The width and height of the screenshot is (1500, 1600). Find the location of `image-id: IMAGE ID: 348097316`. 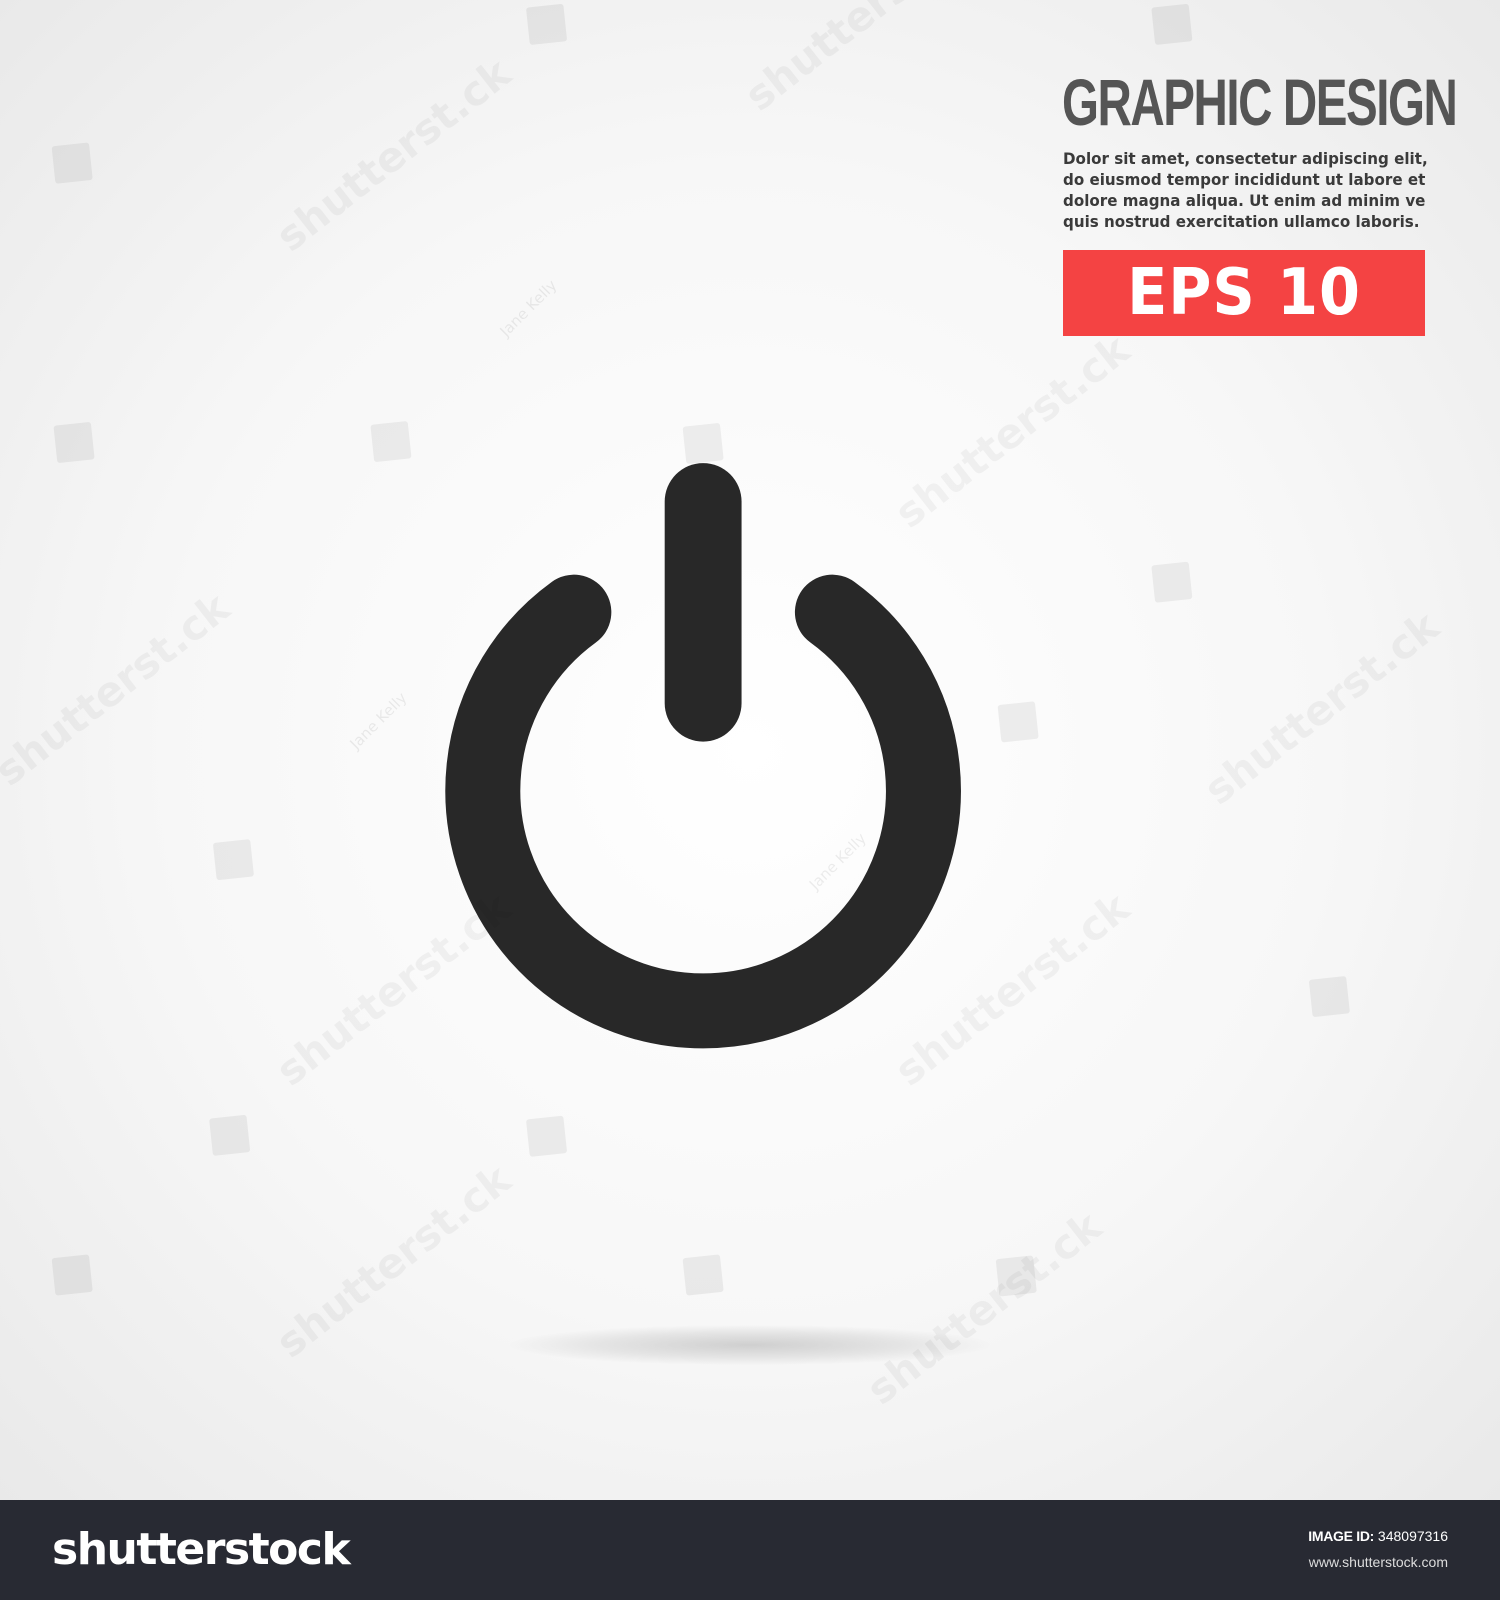

image-id: IMAGE ID: 348097316 is located at coordinates (1378, 1536).